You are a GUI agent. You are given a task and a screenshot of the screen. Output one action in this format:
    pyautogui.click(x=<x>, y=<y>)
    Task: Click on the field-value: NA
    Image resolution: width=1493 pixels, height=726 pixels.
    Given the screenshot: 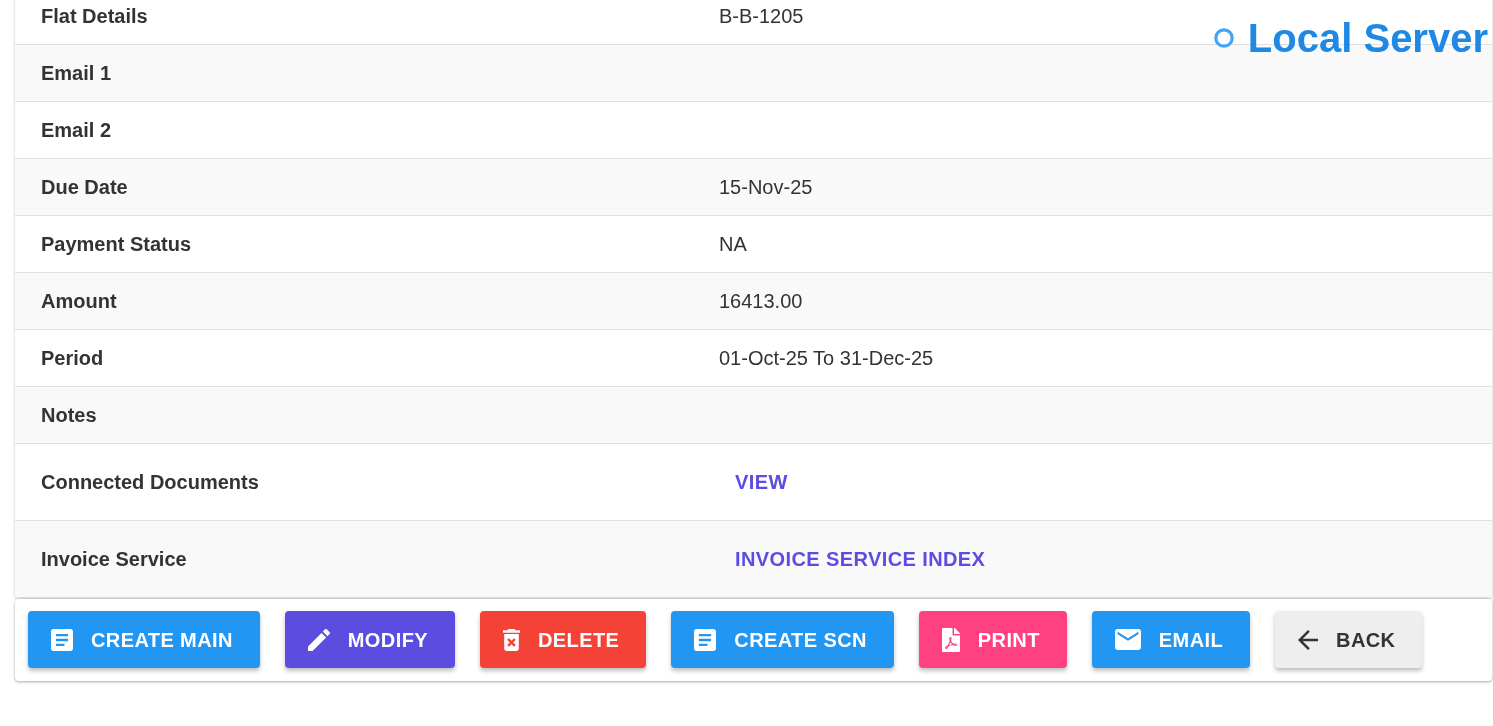 What is the action you would take?
    pyautogui.click(x=733, y=244)
    